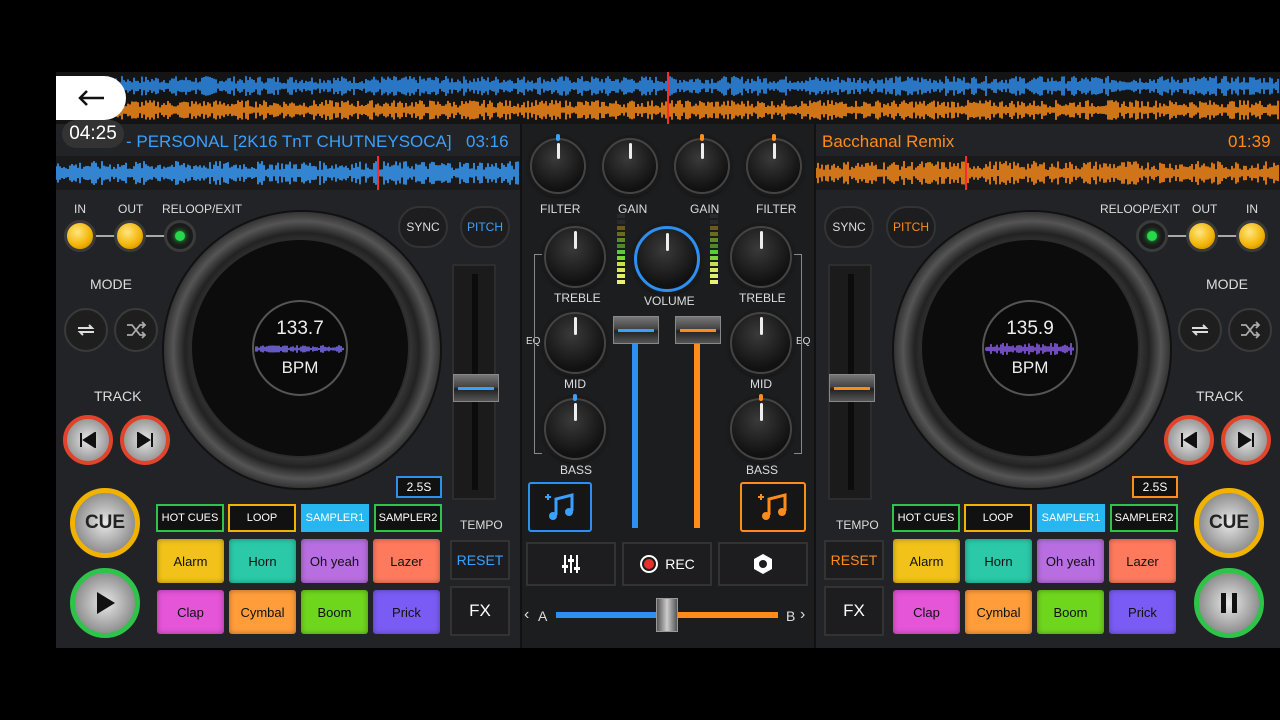 Image resolution: width=1280 pixels, height=720 pixels. Describe the element at coordinates (476, 388) in the screenshot. I see `left-tempo-cap` at that location.